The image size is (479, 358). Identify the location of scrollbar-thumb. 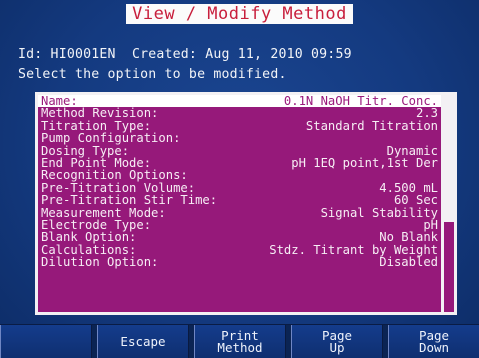
(449, 267).